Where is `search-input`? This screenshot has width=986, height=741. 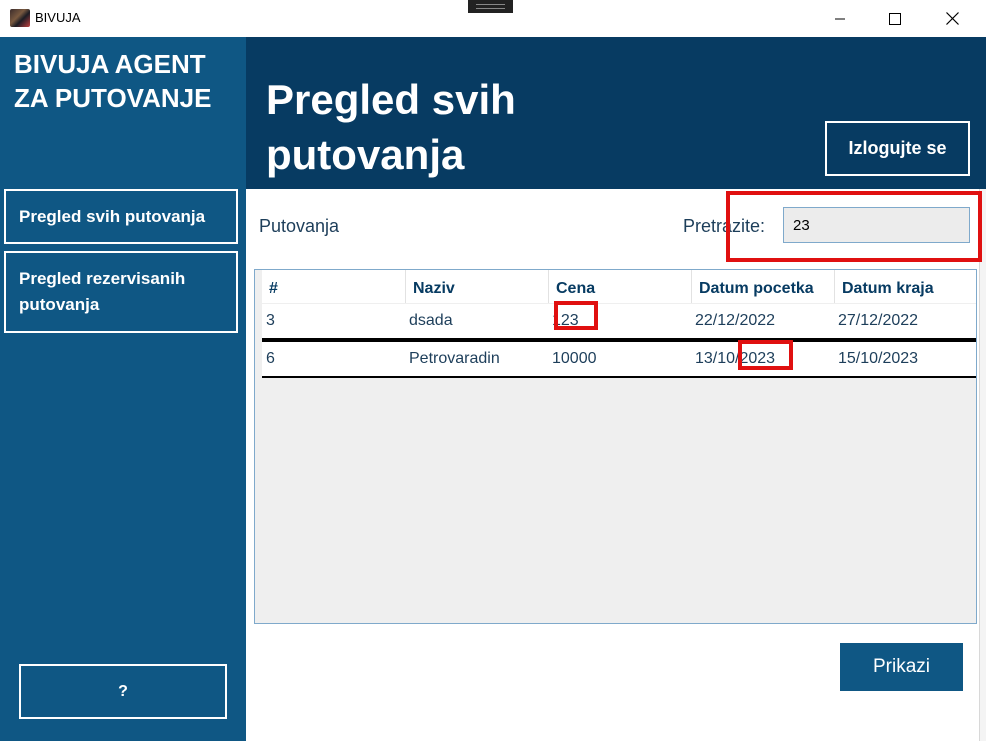
search-input is located at coordinates (876, 225).